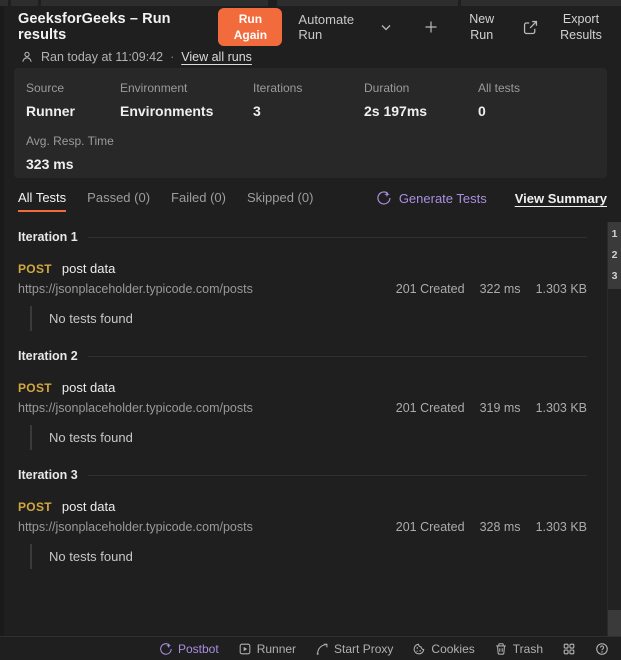 This screenshot has width=621, height=660. Describe the element at coordinates (322, 649) in the screenshot. I see `start-proxy-icon` at that location.